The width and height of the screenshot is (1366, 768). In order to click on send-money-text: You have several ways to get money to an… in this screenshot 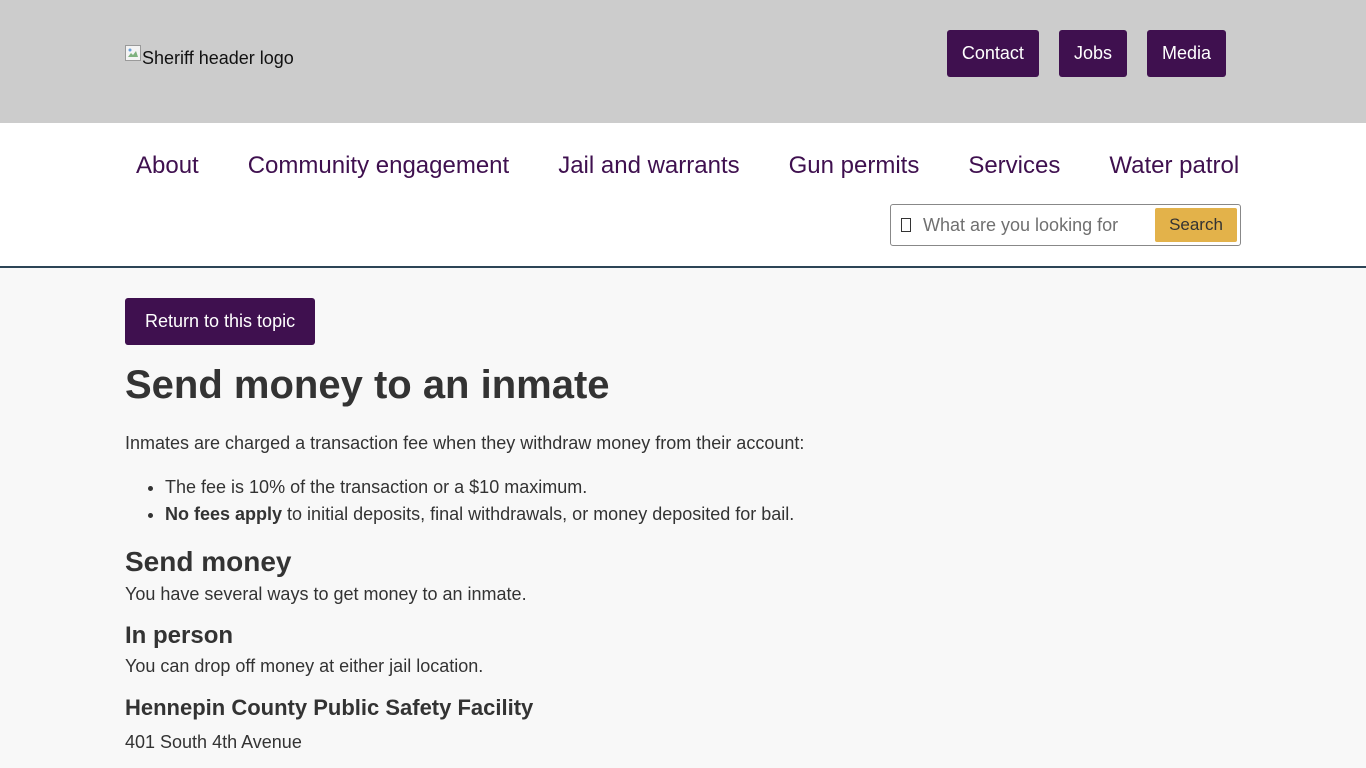, I will do `click(326, 594)`.